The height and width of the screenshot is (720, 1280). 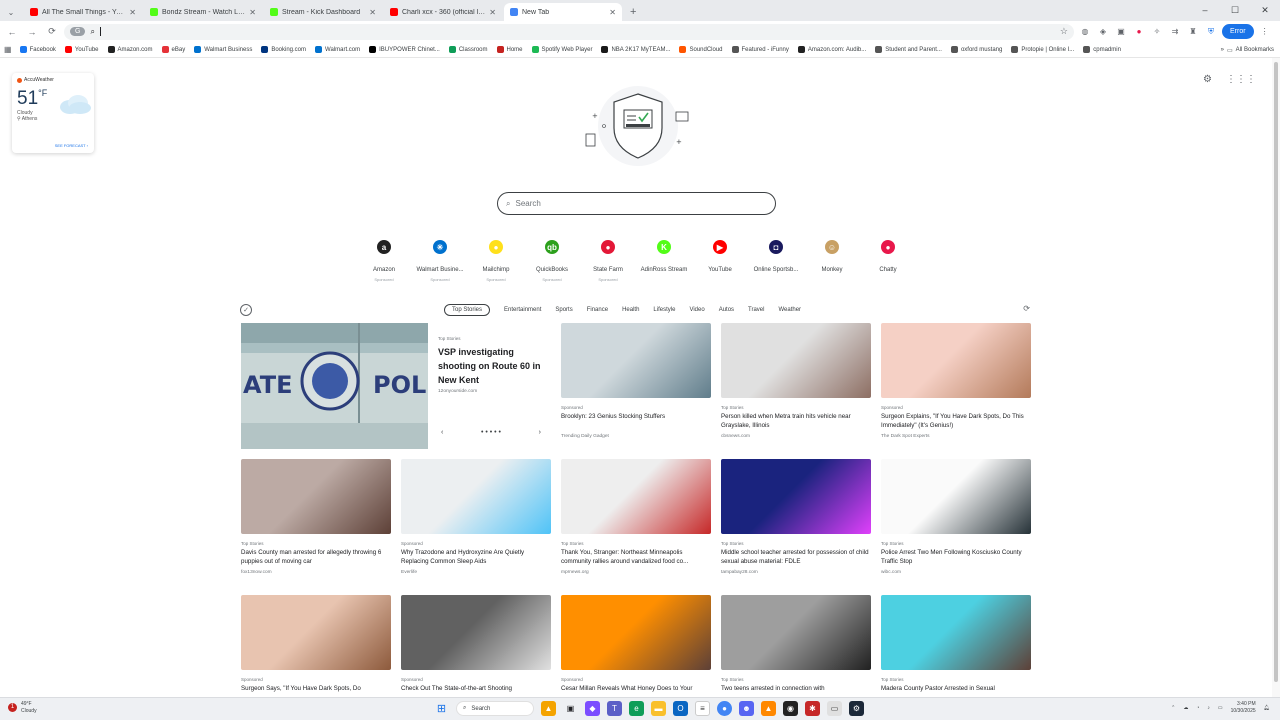 What do you see at coordinates (696, 310) in the screenshot?
I see `news-category-tab: Video` at bounding box center [696, 310].